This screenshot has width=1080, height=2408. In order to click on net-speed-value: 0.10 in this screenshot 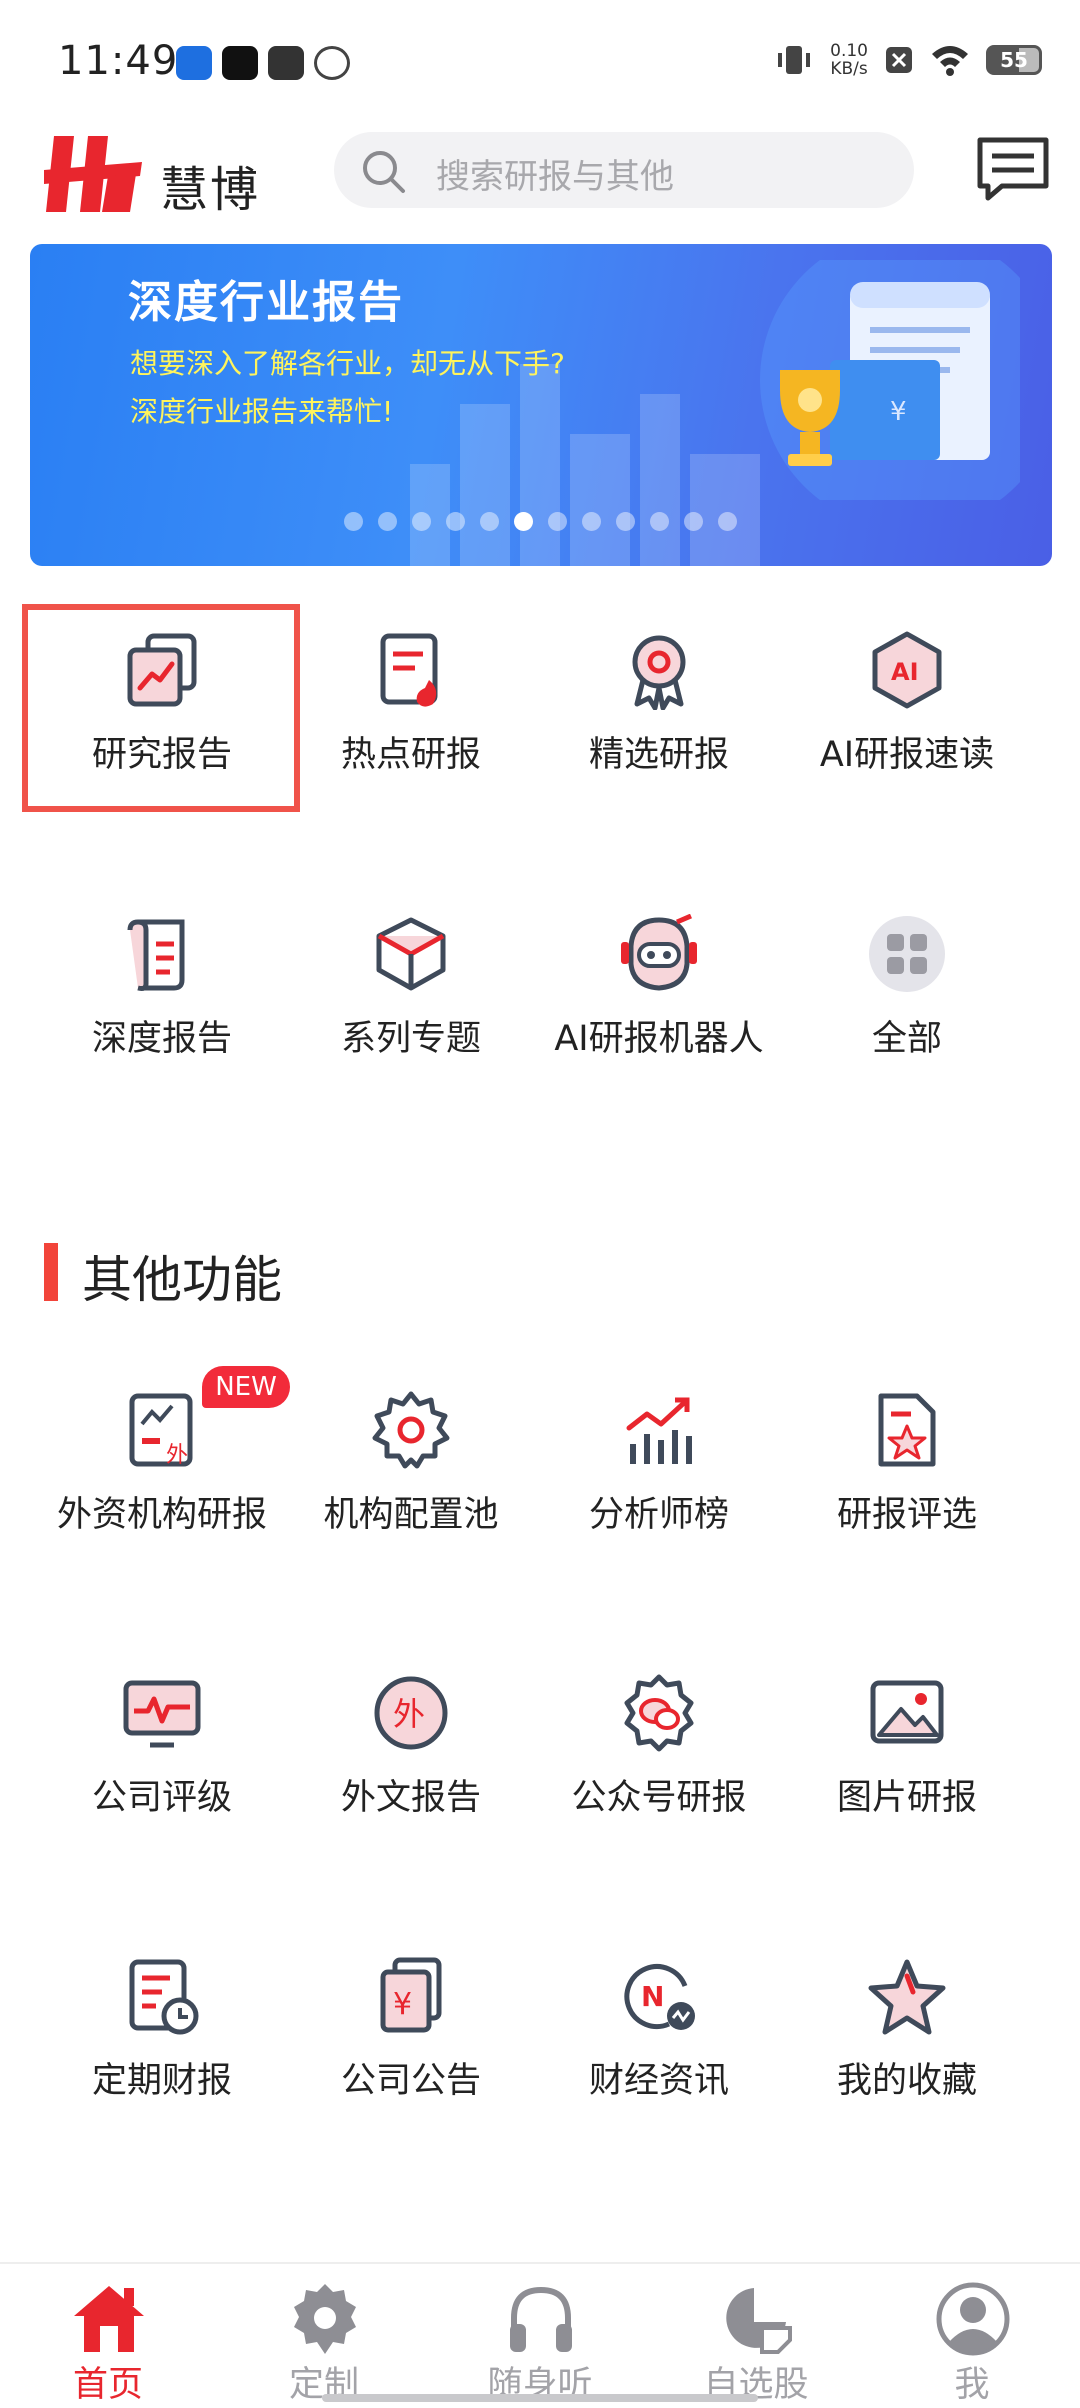, I will do `click(849, 51)`.